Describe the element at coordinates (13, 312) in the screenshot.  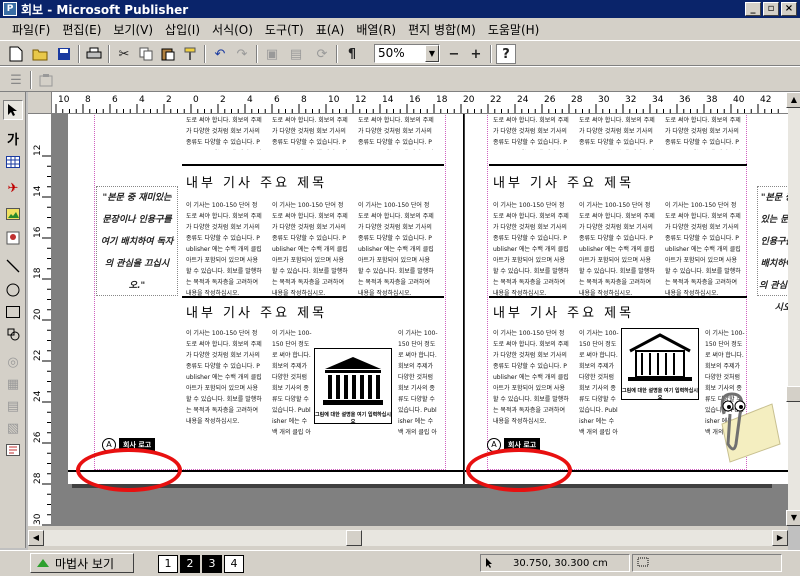
I see `rectangle-tool-icon` at that location.